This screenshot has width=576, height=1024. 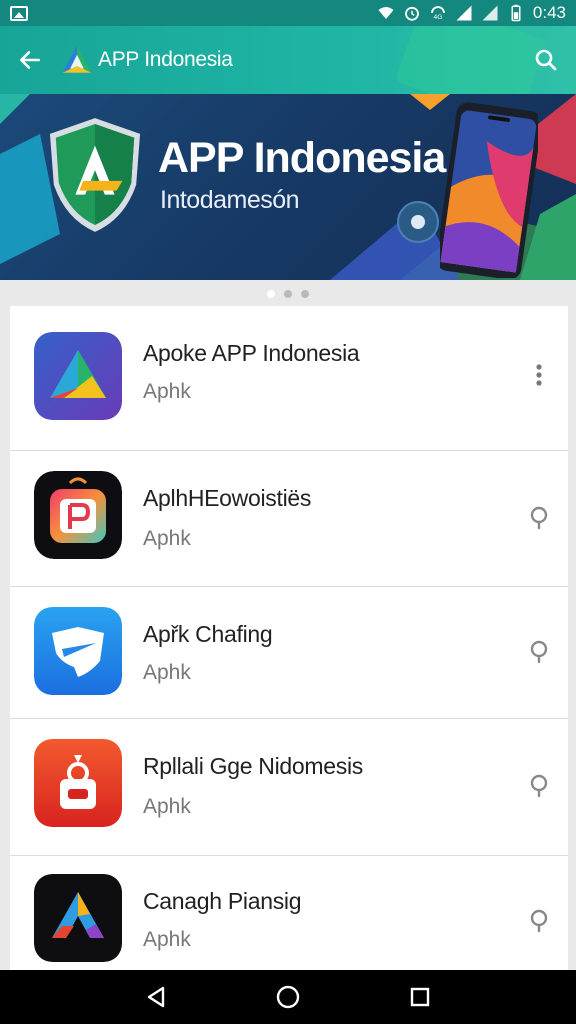 What do you see at coordinates (230, 200) in the screenshot?
I see `banner-subtitle: Intodamesón` at bounding box center [230, 200].